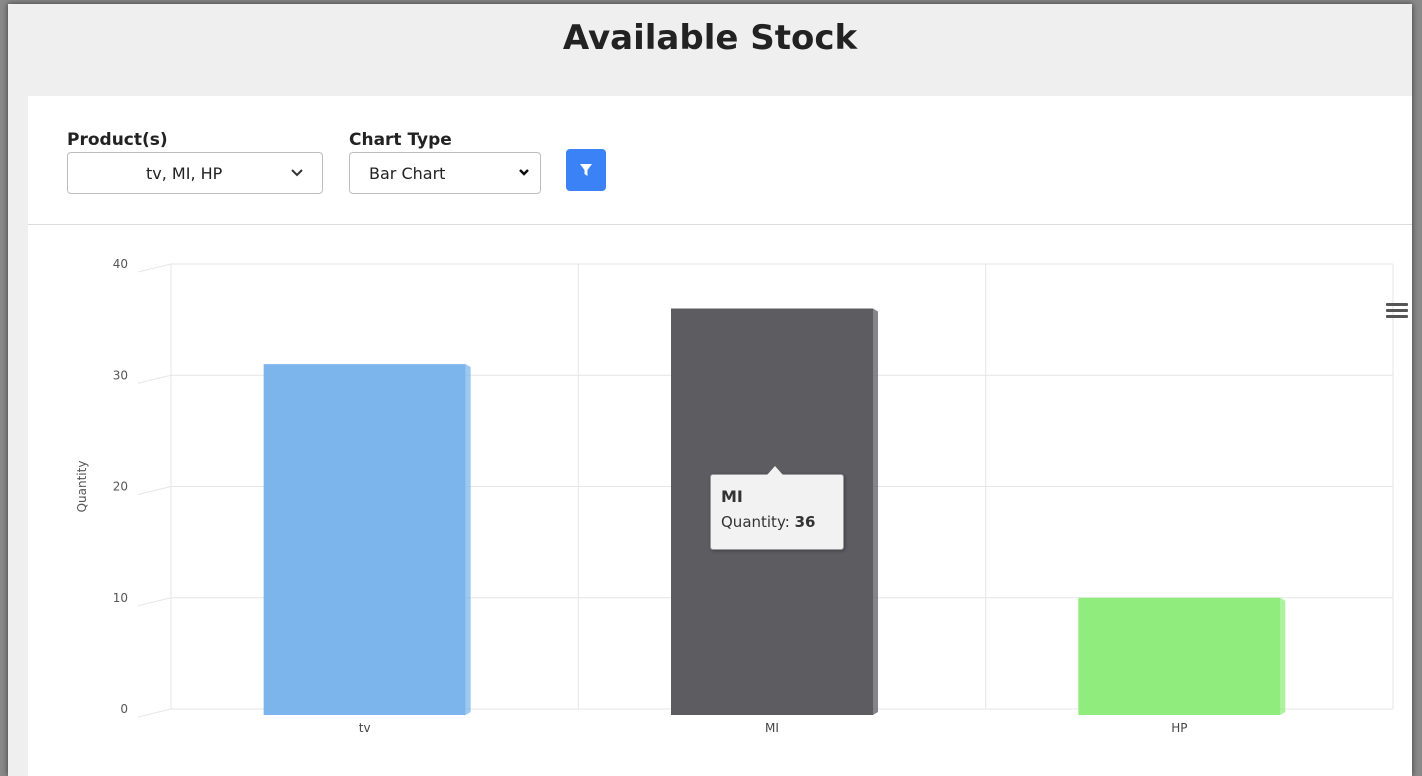  What do you see at coordinates (710, 38) in the screenshot?
I see `page-title: Available Stock` at bounding box center [710, 38].